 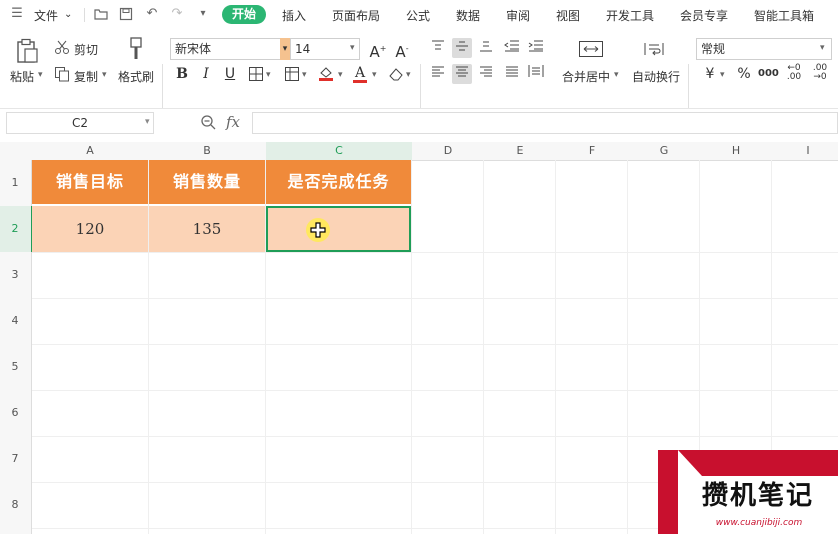 What do you see at coordinates (68, 14) in the screenshot?
I see `chevron-down-icon: ⌄` at bounding box center [68, 14].